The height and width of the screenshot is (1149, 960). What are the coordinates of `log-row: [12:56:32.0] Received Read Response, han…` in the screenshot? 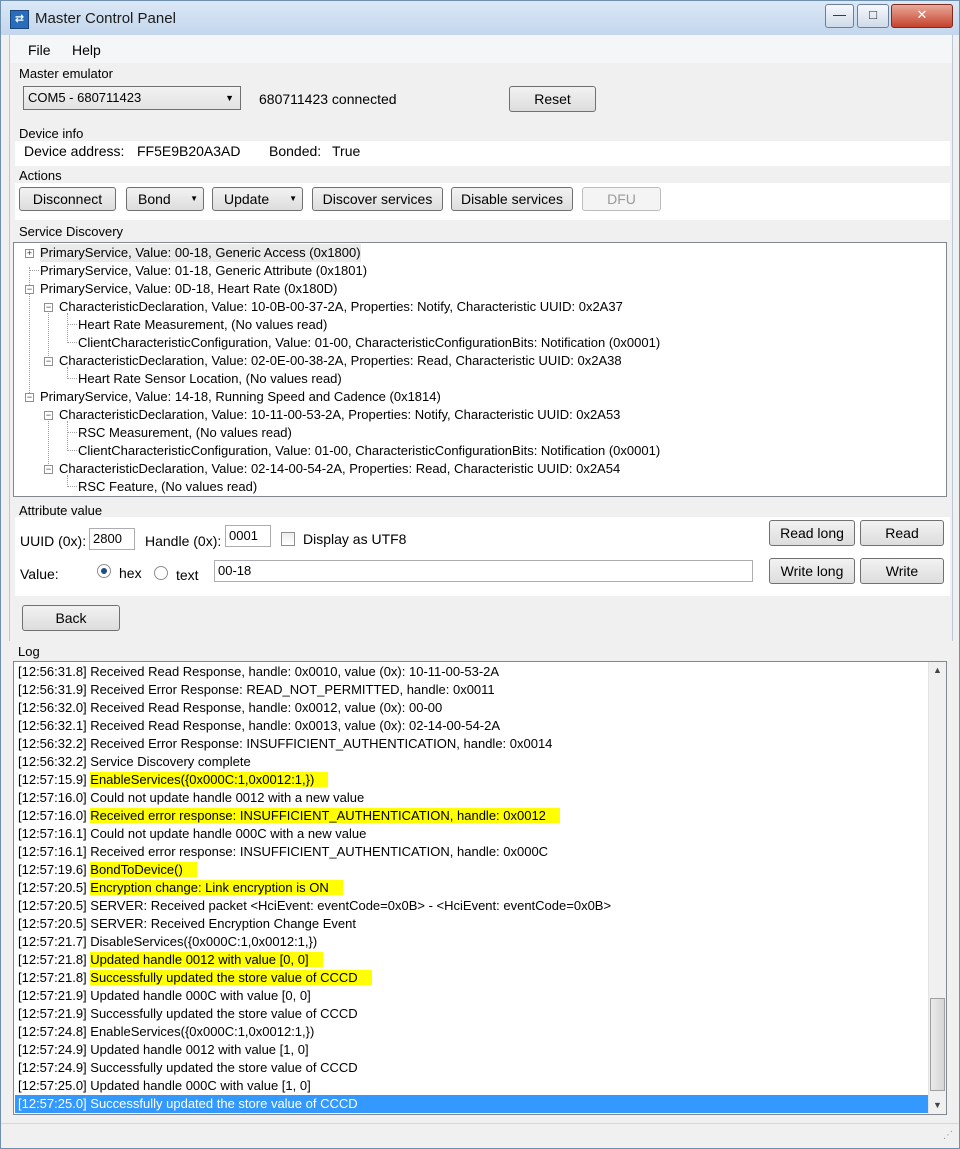 It's located at (230, 708).